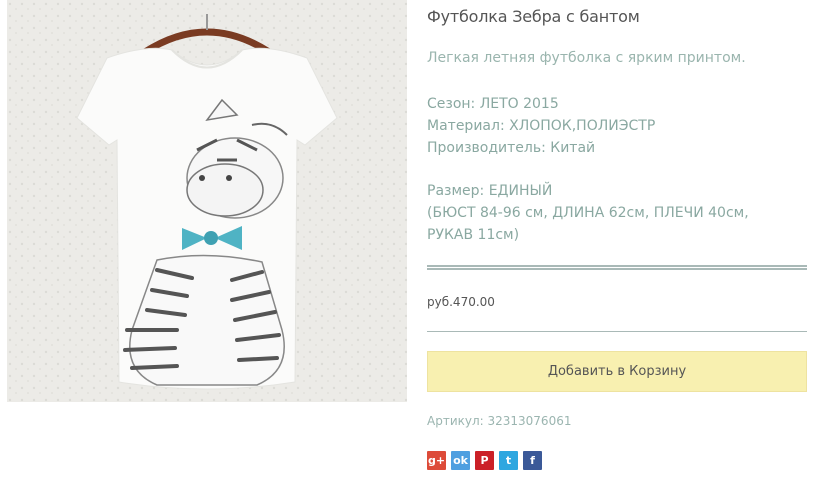 The height and width of the screenshot is (489, 813). What do you see at coordinates (473, 235) in the screenshot?
I see `measurements-line-2: РУКАВ 11см)` at bounding box center [473, 235].